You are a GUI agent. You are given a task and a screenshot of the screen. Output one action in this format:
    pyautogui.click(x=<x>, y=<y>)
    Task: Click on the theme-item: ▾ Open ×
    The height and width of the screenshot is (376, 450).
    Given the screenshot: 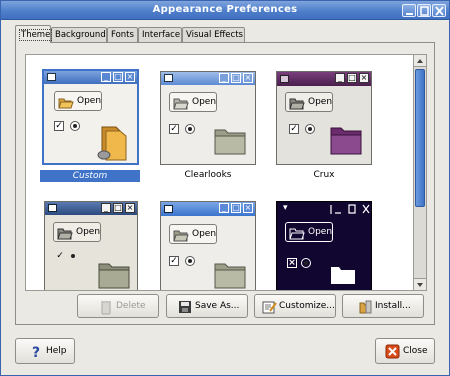 What is the action you would take?
    pyautogui.click(x=326, y=245)
    